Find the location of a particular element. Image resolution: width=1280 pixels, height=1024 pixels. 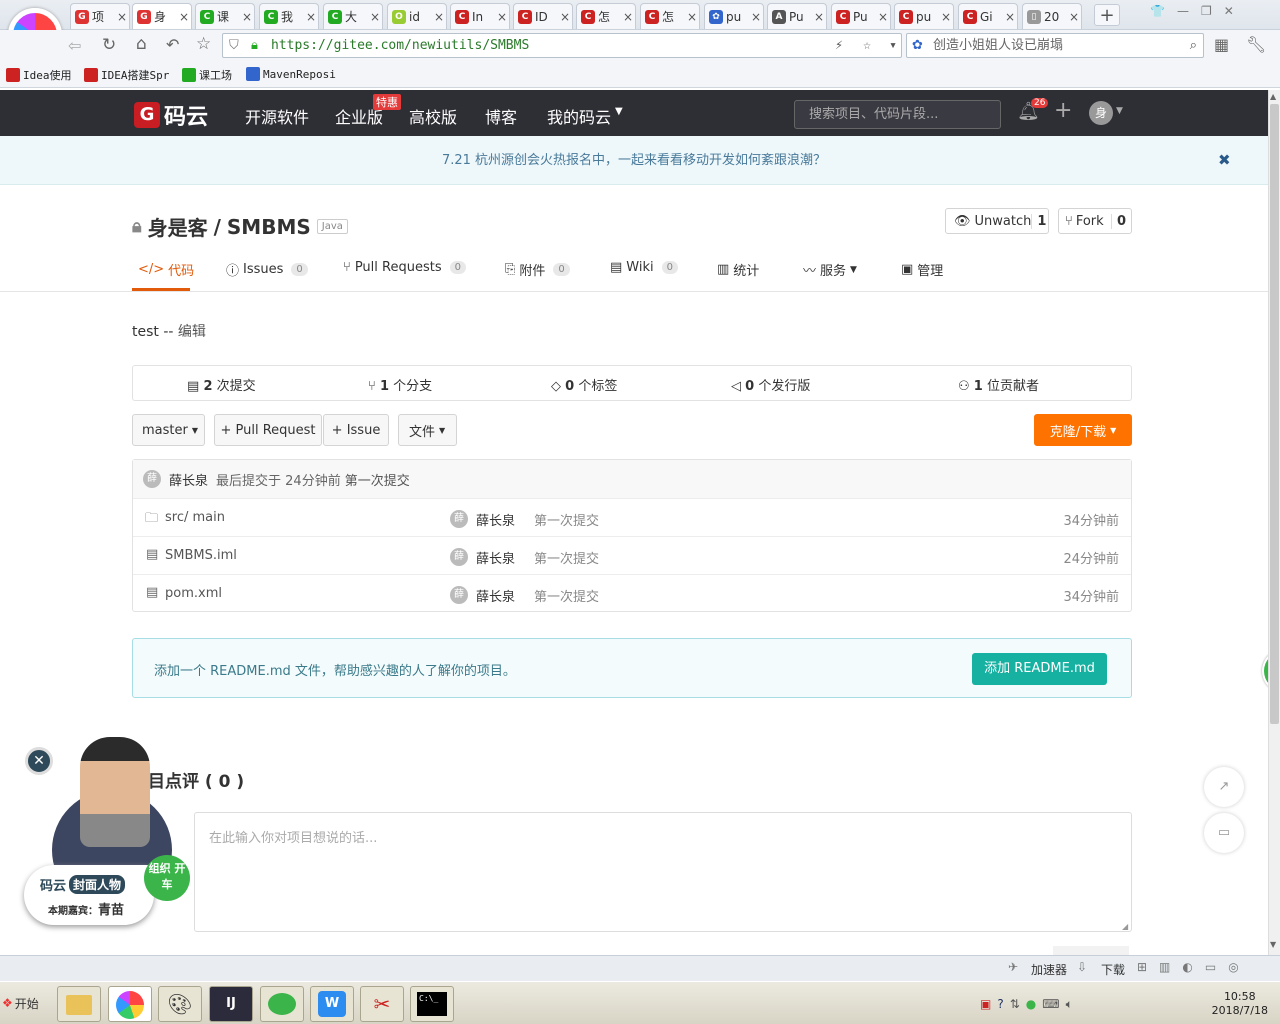

network-icon: ⇅ is located at coordinates (1015, 1004).